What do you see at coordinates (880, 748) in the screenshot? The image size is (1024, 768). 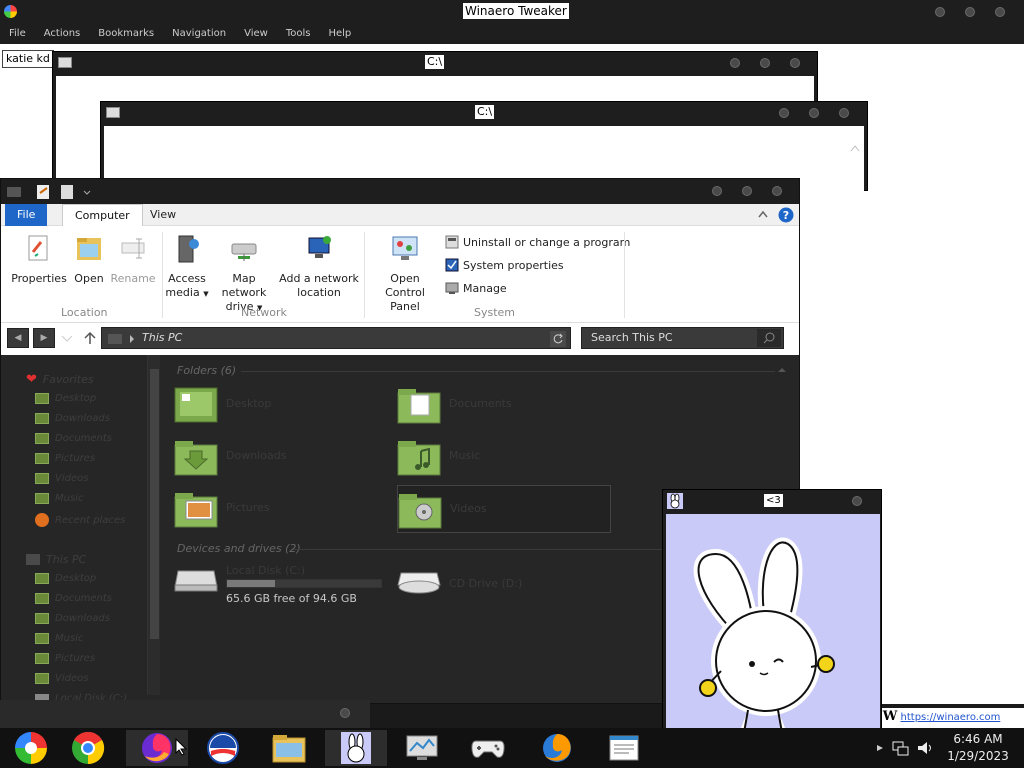 I see `tray-expand-icon` at bounding box center [880, 748].